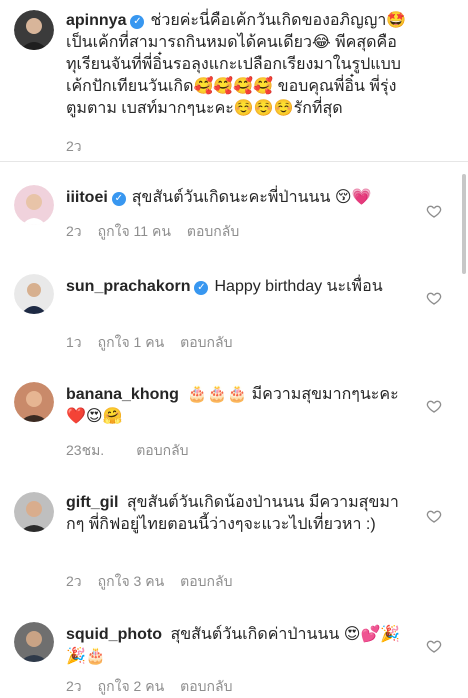 This screenshot has height=698, width=468. What do you see at coordinates (134, 231) in the screenshot?
I see `comment-likes: ถูกใจ 11 คน` at bounding box center [134, 231].